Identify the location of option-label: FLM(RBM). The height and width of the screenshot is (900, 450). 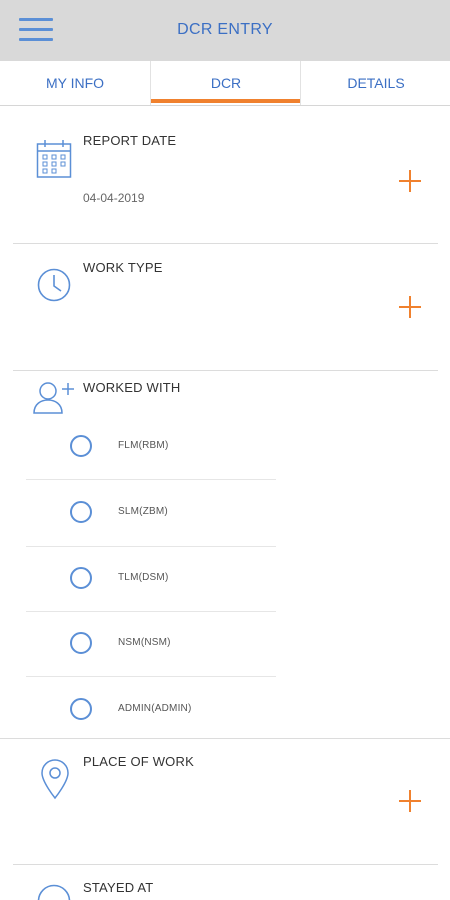
(143, 445).